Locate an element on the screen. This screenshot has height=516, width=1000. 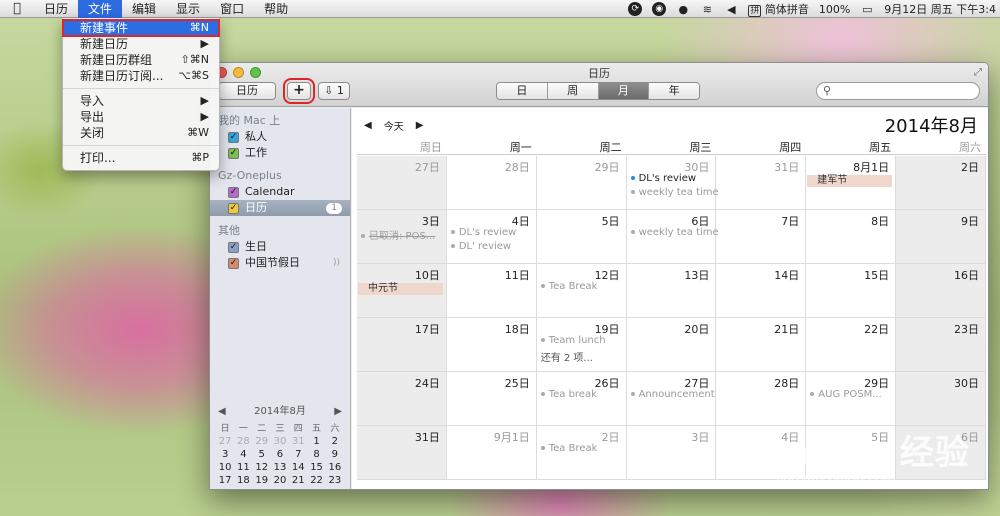
mini-day: 20 is located at coordinates (280, 480).